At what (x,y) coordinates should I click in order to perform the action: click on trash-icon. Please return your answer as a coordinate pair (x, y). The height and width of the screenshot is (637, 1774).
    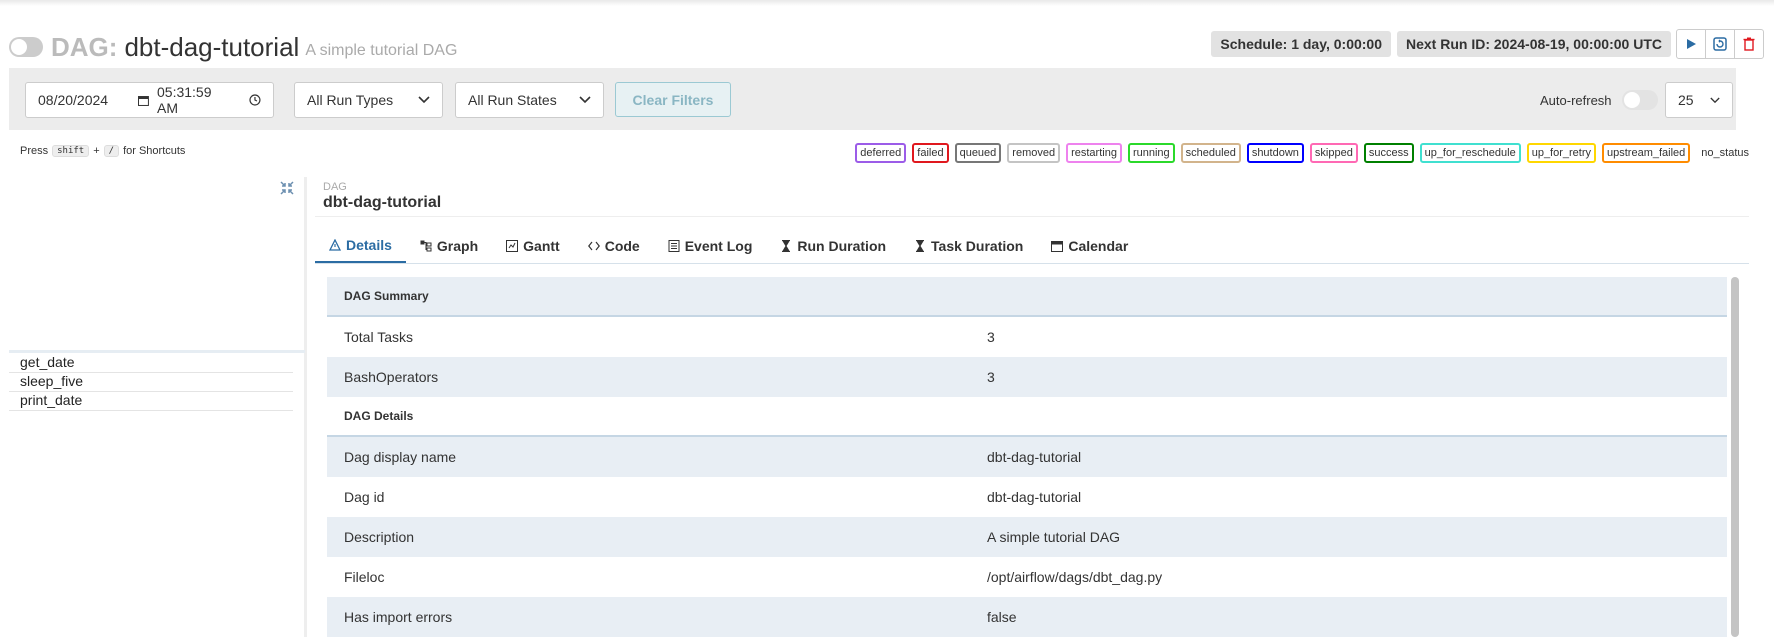
    Looking at the image, I should click on (1749, 44).